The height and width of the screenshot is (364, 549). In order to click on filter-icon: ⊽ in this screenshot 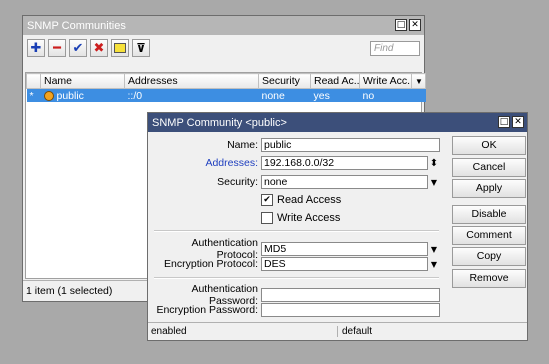, I will do `click(141, 48)`.